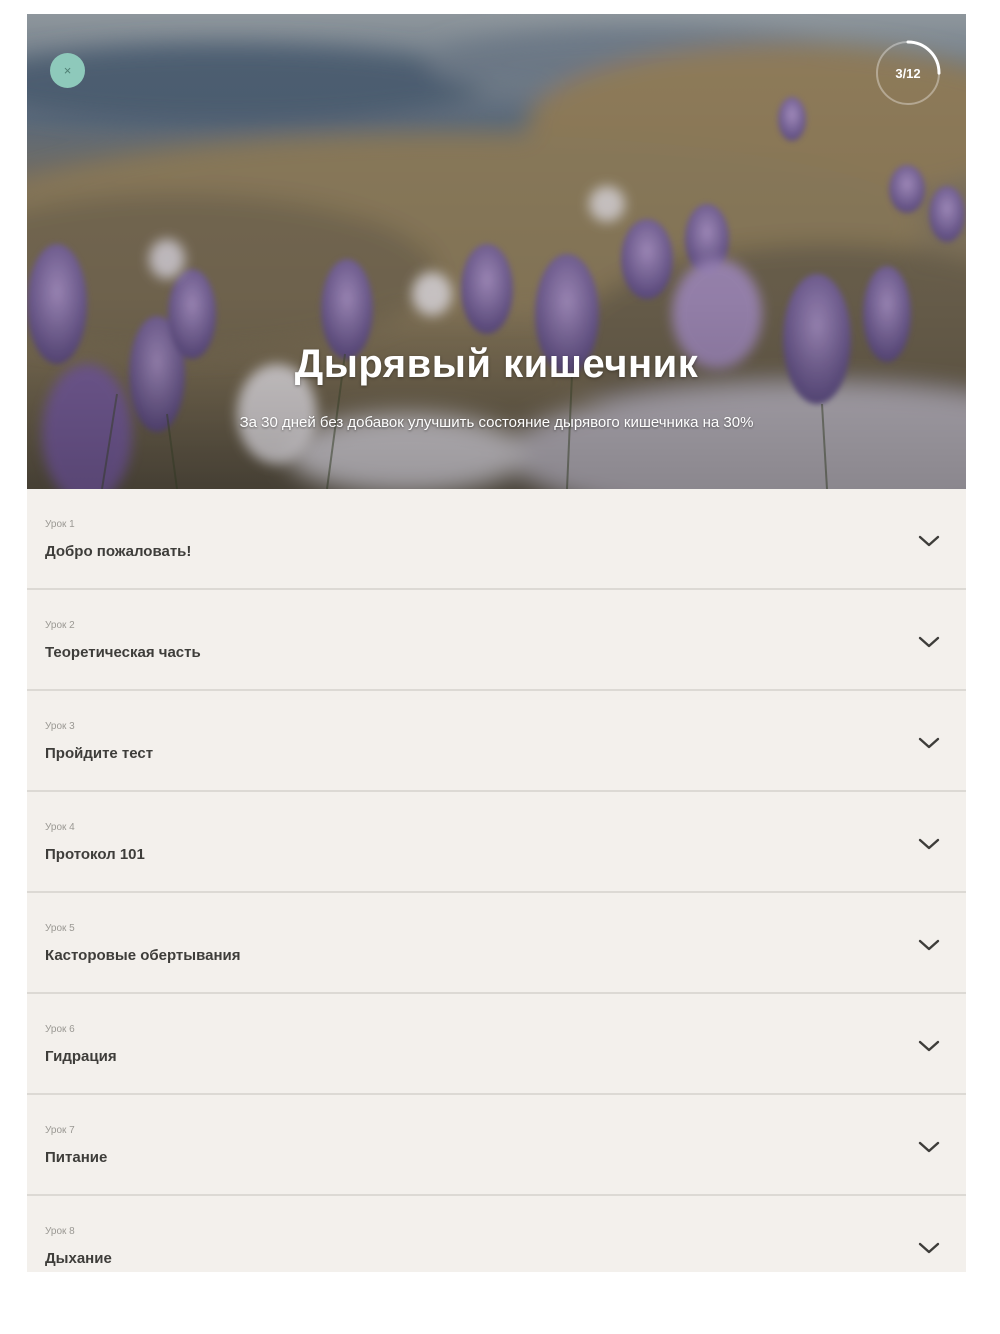 This screenshot has width=1000, height=1334. What do you see at coordinates (60, 827) in the screenshot?
I see `lesson-number: Урок 4` at bounding box center [60, 827].